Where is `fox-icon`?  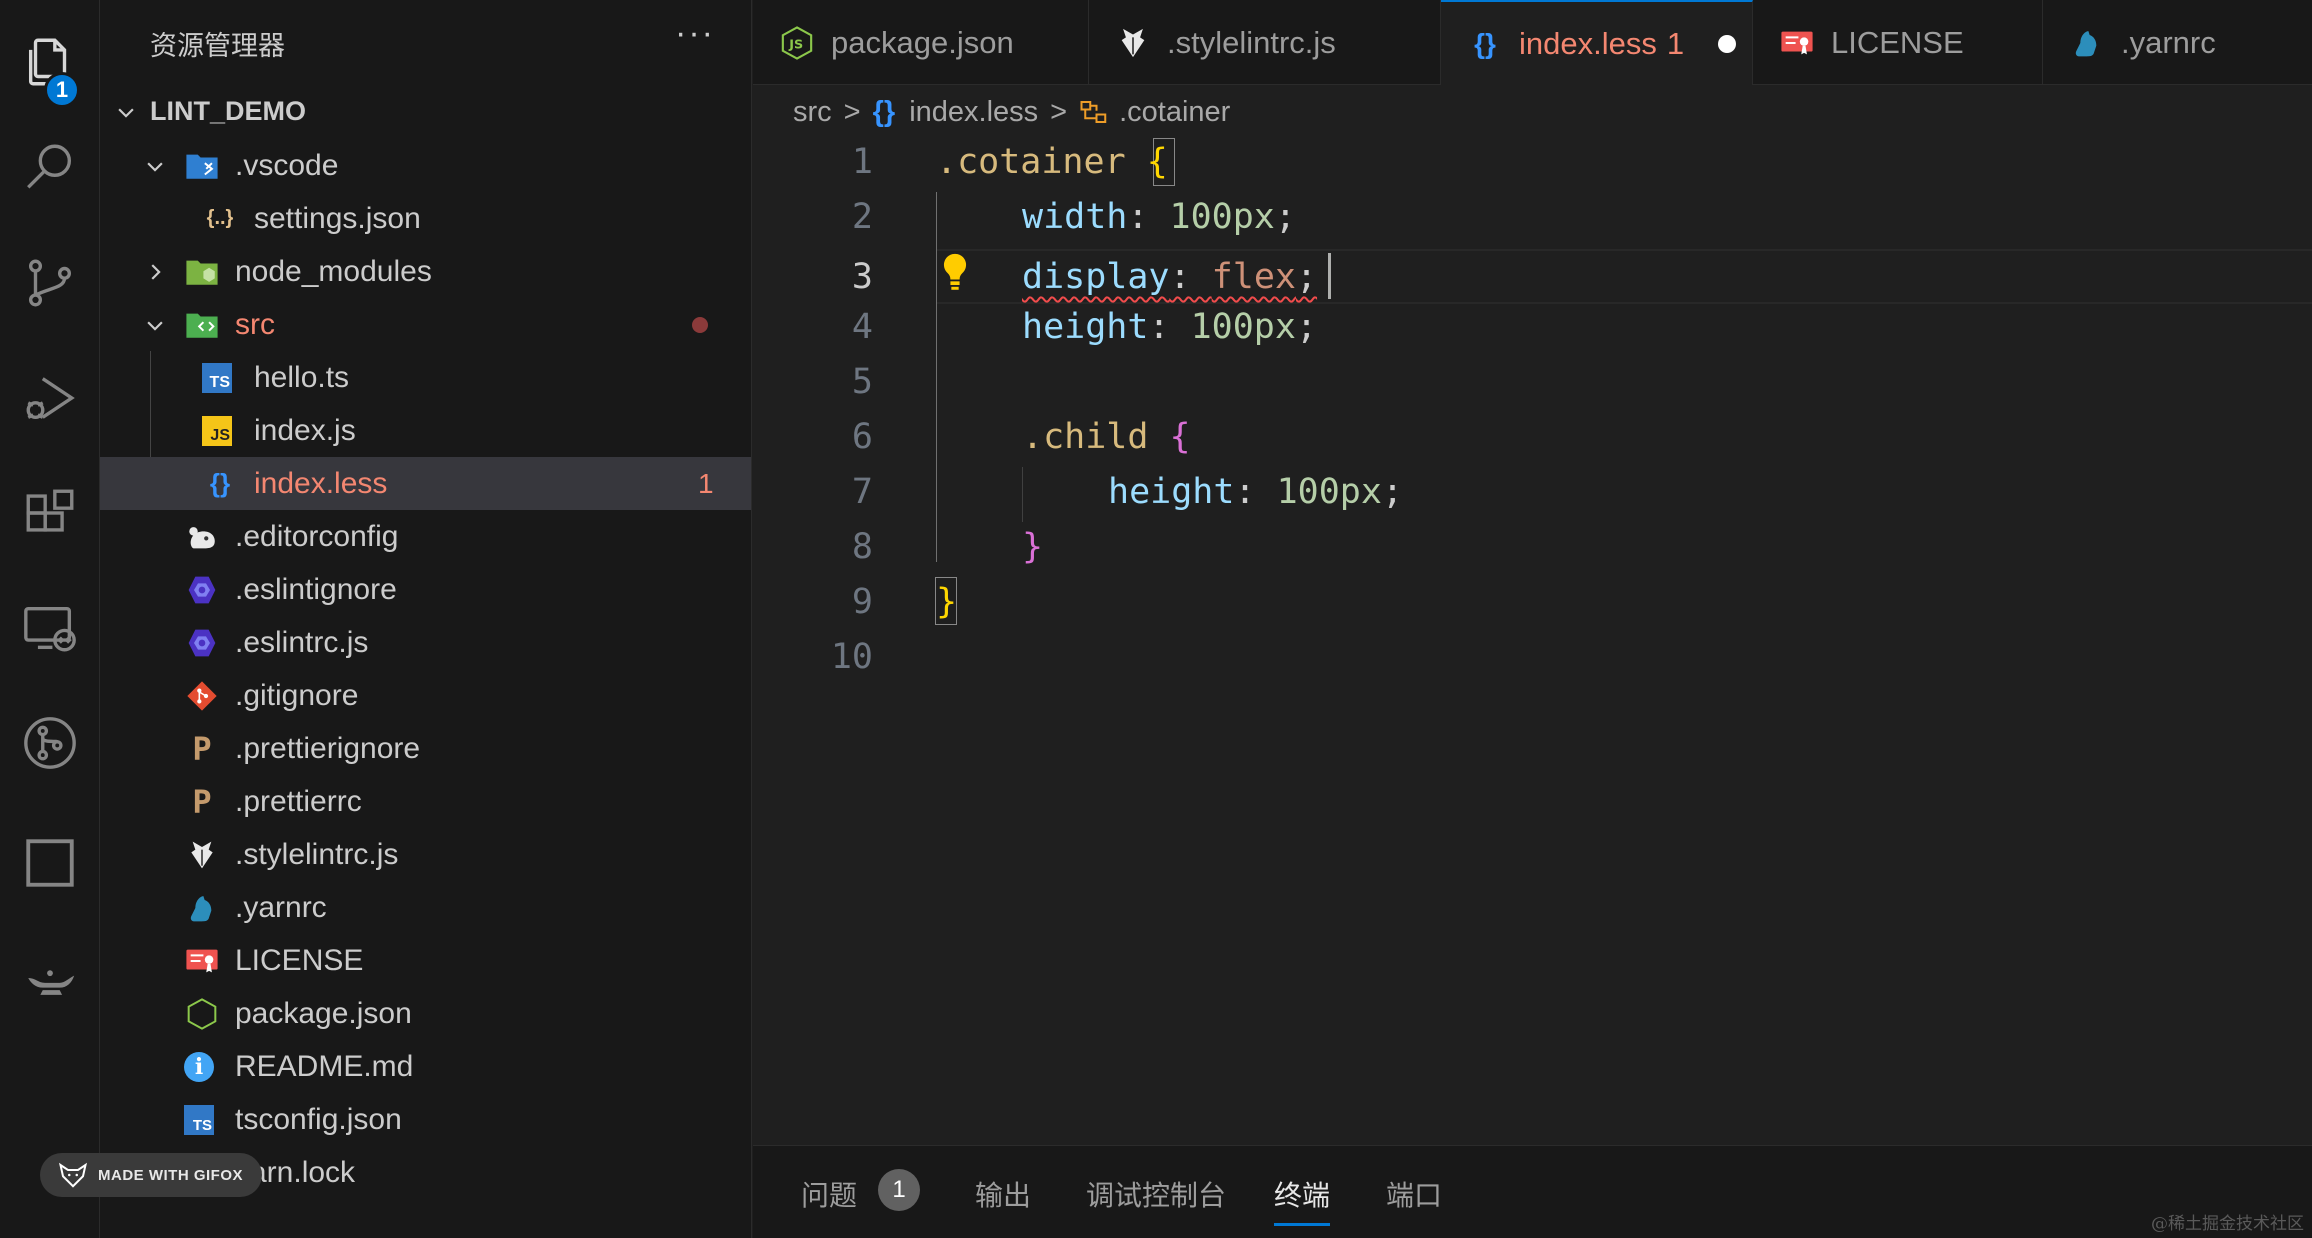
fox-icon is located at coordinates (73, 1175).